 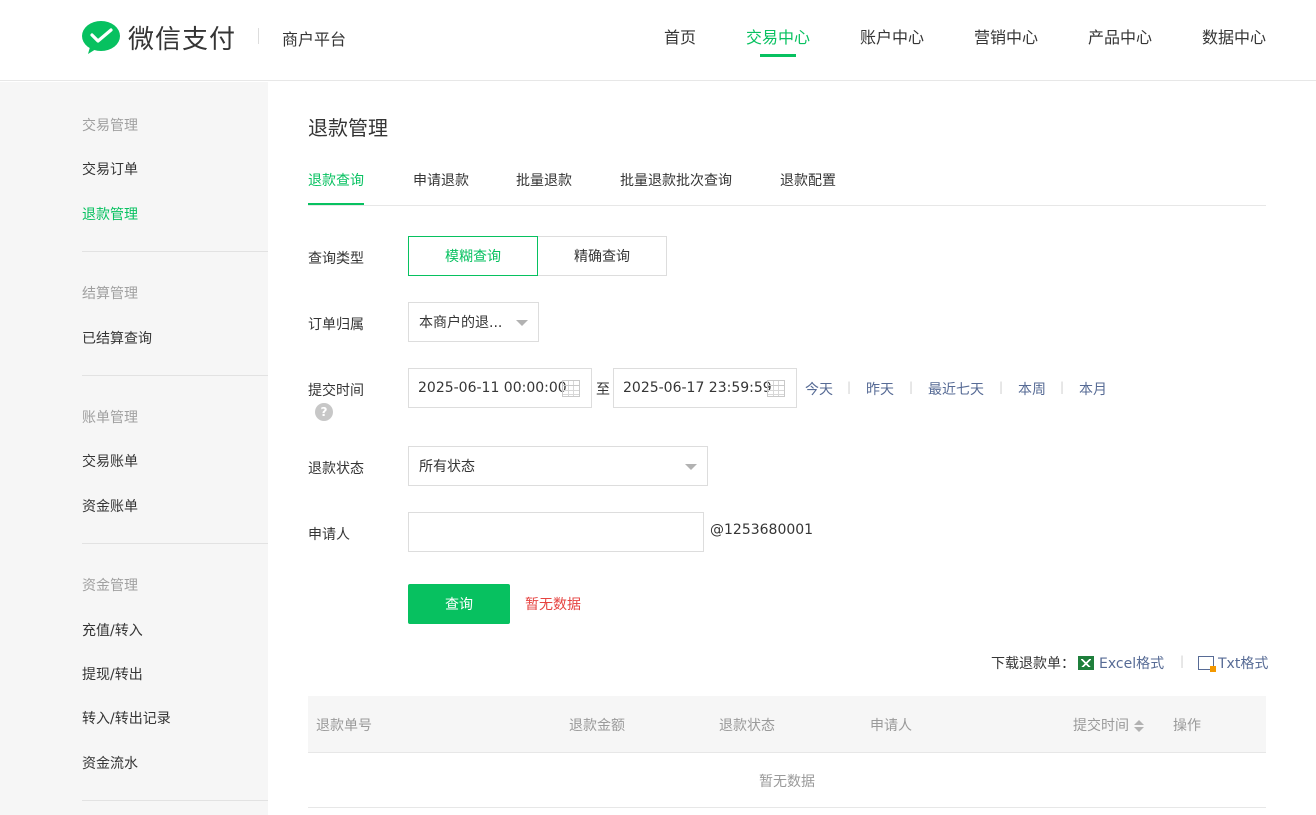 What do you see at coordinates (553, 605) in the screenshot?
I see `no-data-notice: 暂无数据` at bounding box center [553, 605].